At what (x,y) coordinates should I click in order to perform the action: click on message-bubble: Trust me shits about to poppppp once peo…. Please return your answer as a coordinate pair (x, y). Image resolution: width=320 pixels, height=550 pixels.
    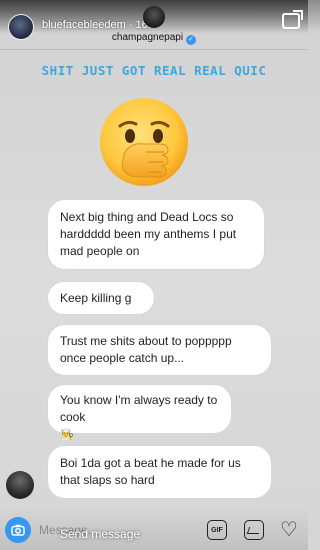
    Looking at the image, I should click on (159, 350).